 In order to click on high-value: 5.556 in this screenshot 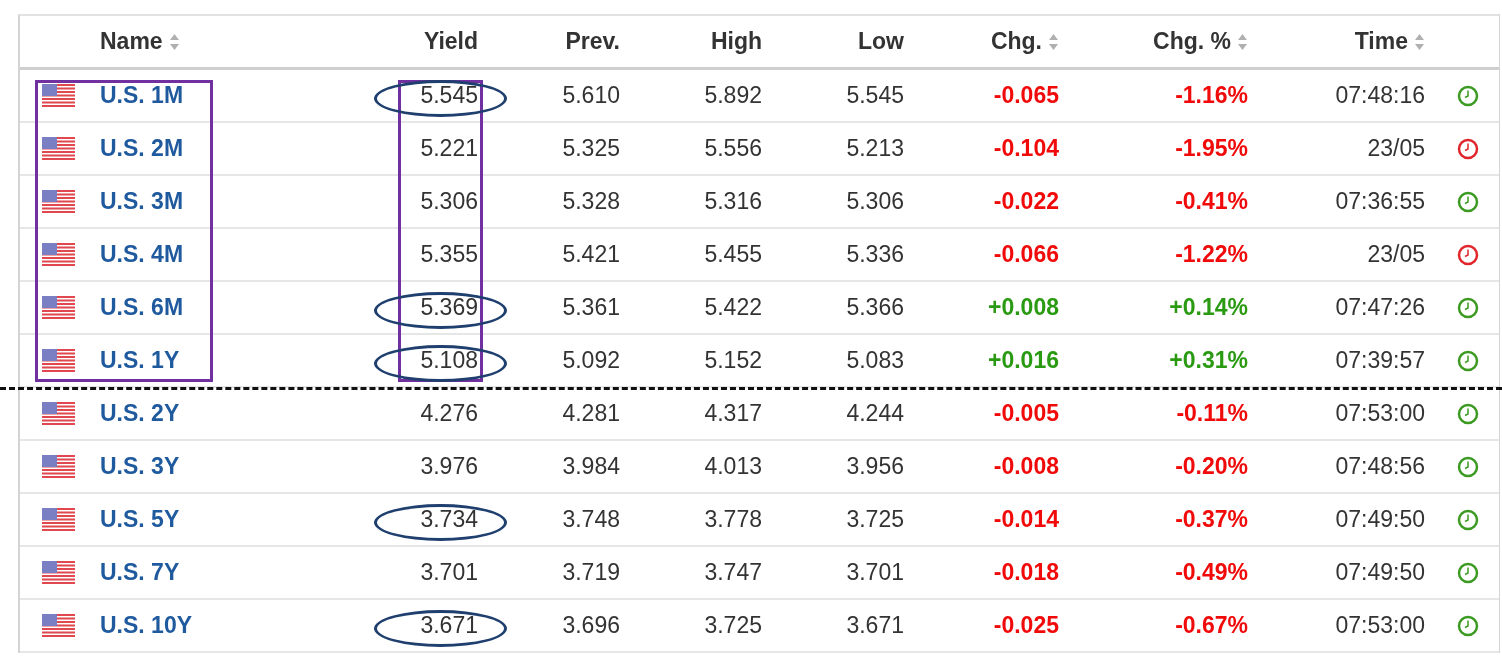, I will do `click(733, 148)`.